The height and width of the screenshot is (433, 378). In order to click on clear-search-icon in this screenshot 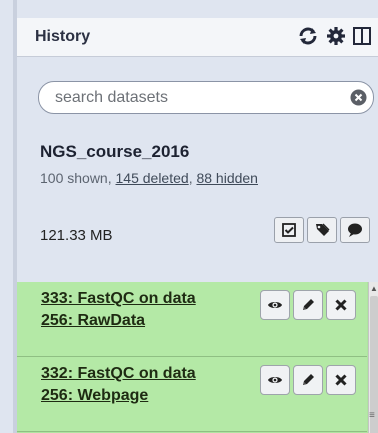, I will do `click(358, 97)`.